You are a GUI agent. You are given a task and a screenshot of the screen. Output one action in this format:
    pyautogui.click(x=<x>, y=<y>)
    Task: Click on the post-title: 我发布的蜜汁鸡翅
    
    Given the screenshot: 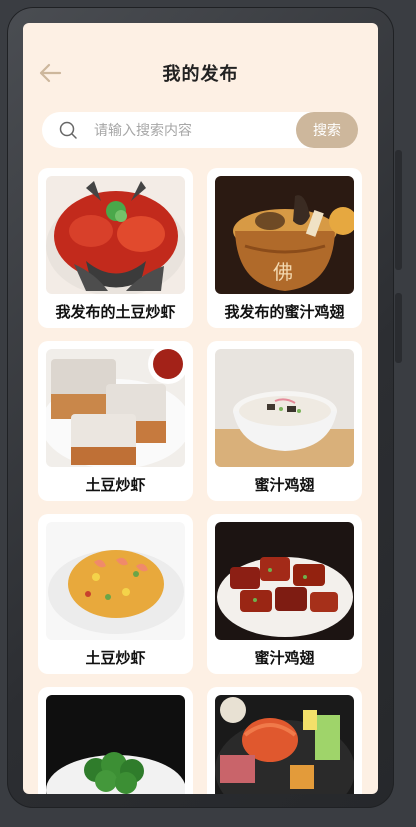 What is the action you would take?
    pyautogui.click(x=284, y=312)
    